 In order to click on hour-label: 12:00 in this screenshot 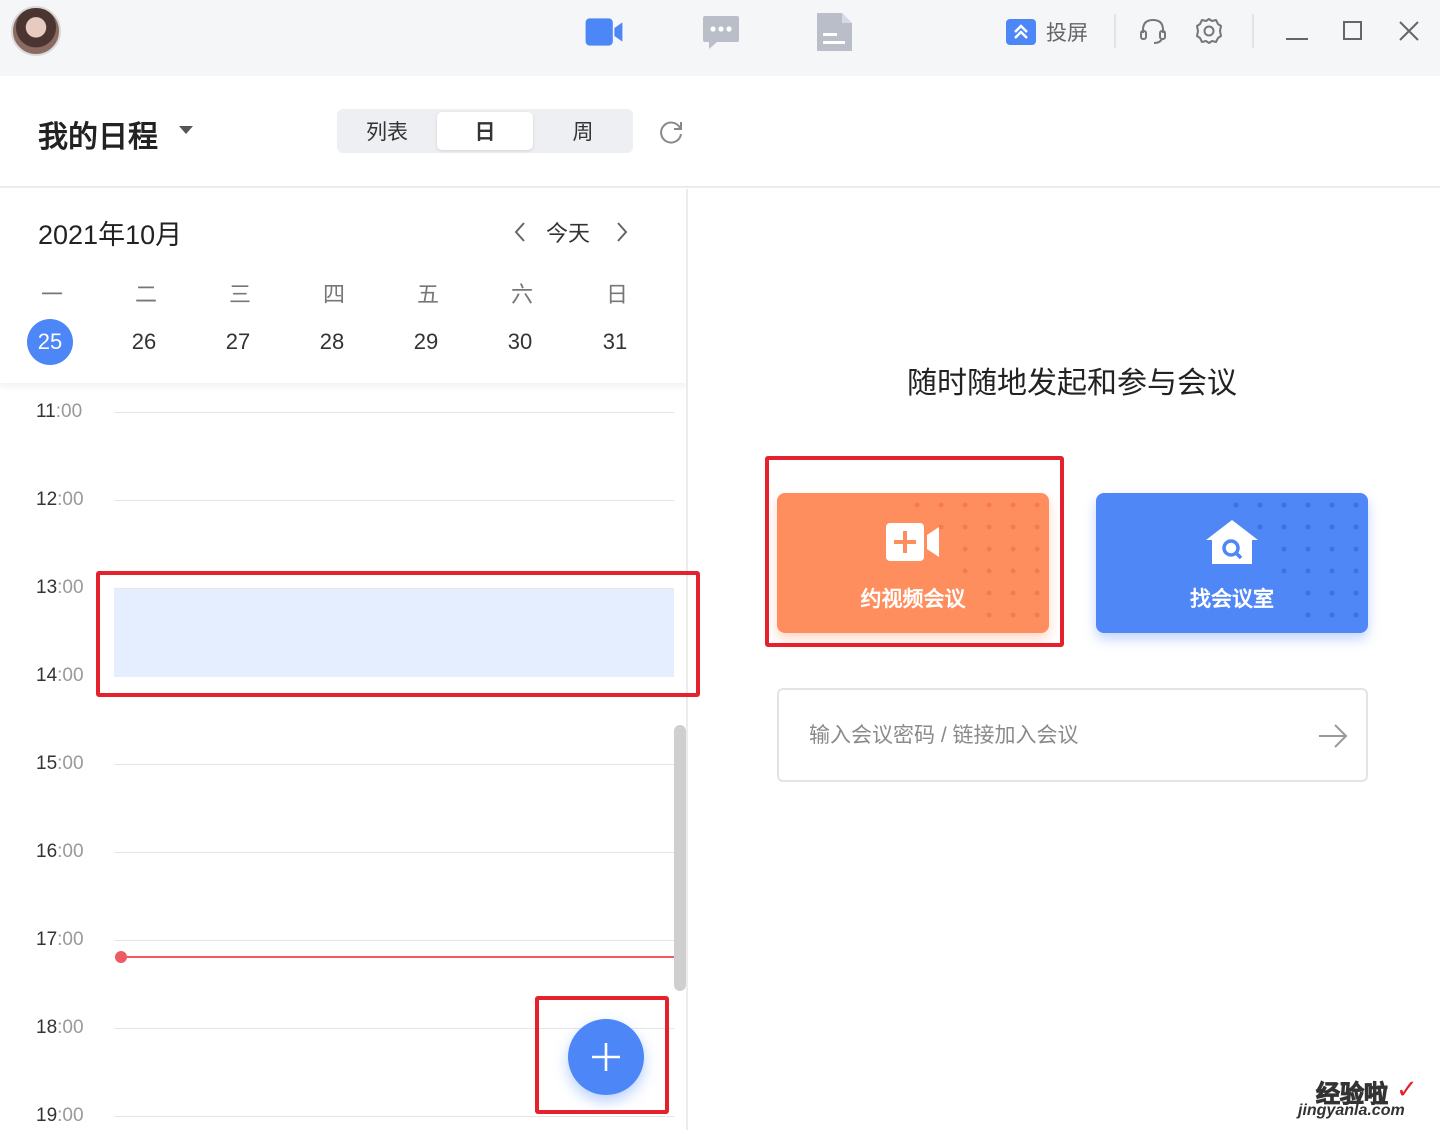, I will do `click(60, 499)`.